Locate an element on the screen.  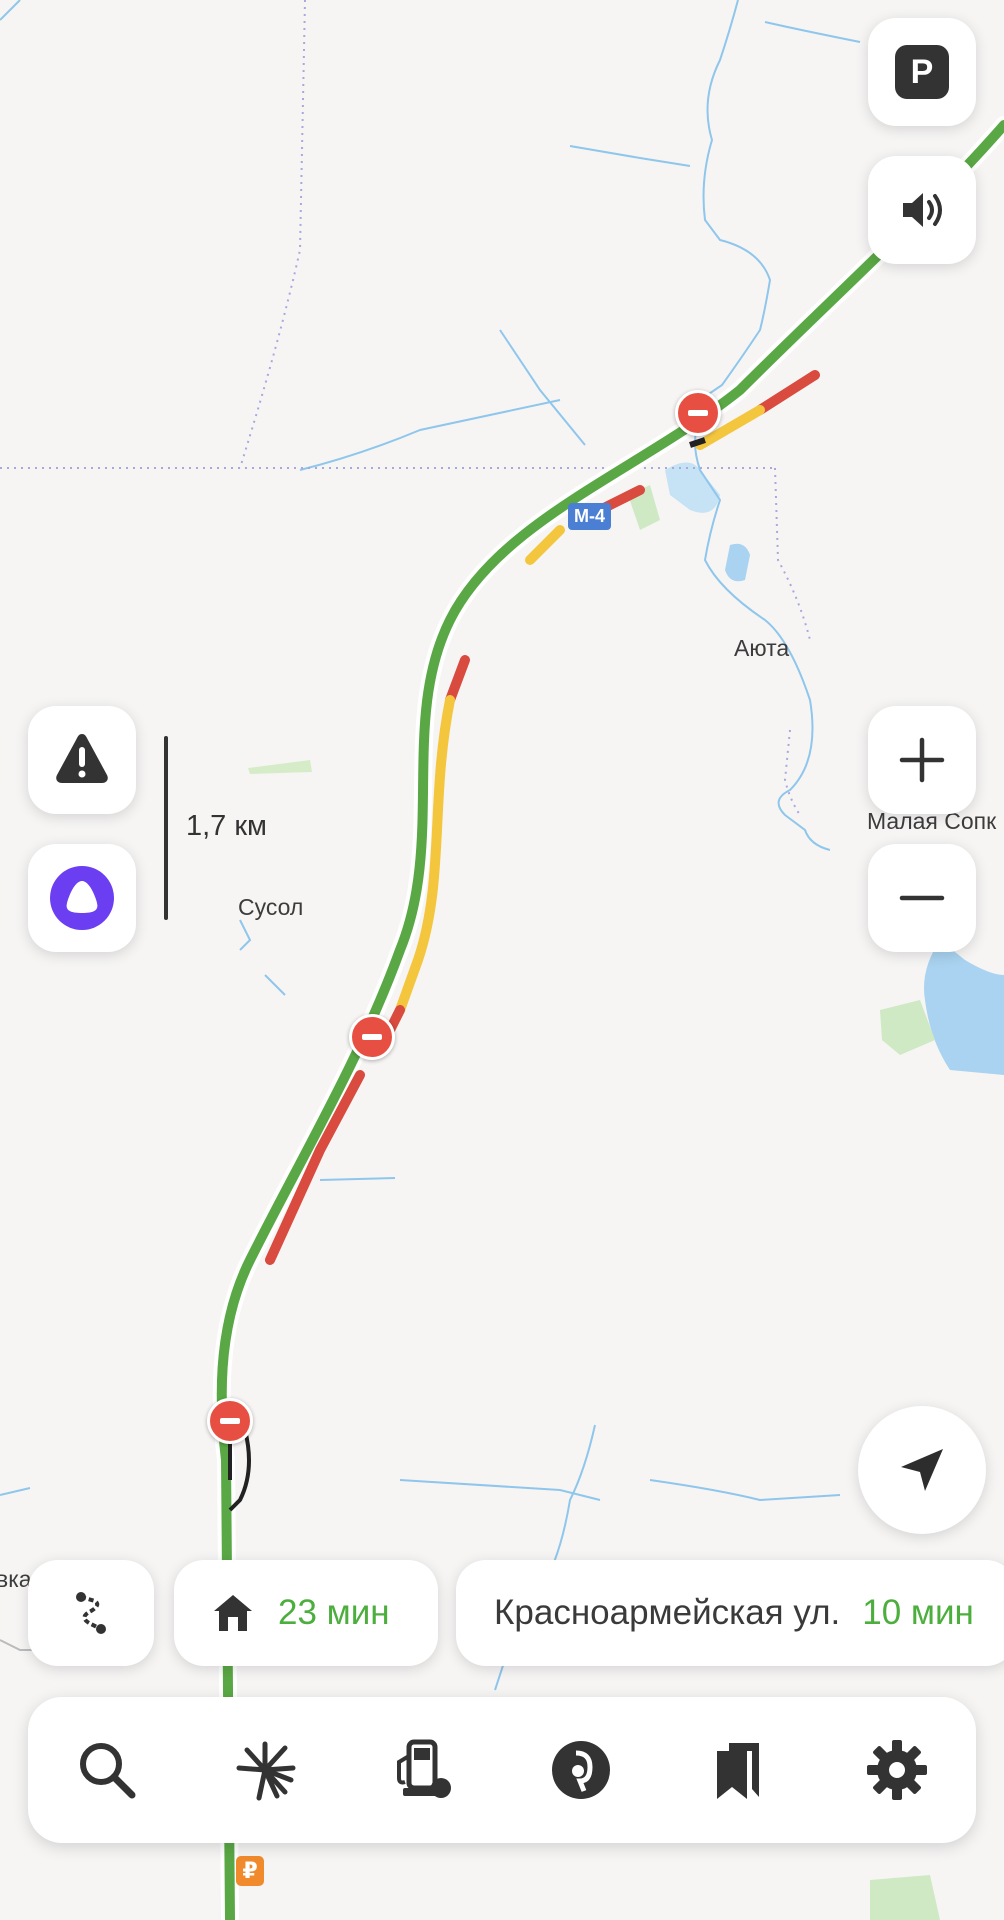
settings-icon is located at coordinates (897, 1770).